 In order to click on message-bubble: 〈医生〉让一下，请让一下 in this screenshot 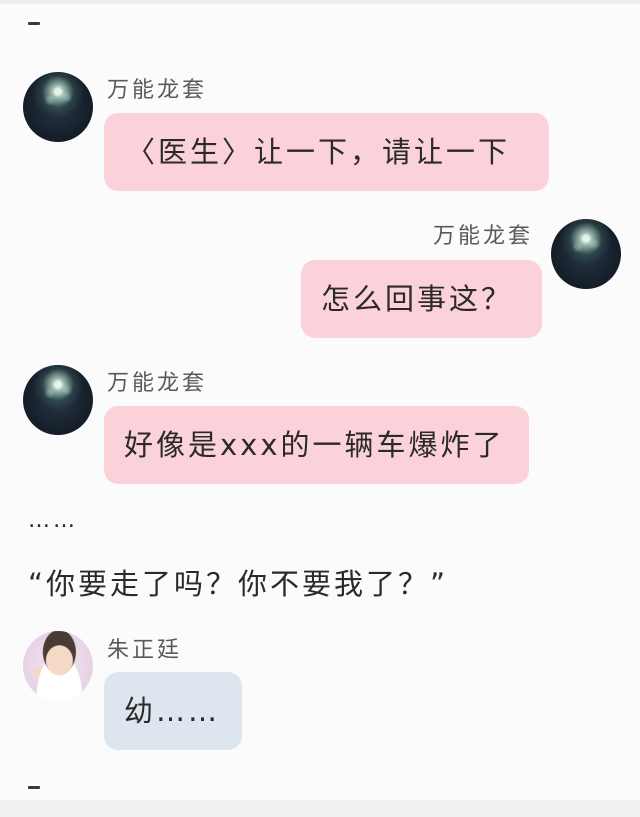, I will do `click(326, 152)`.